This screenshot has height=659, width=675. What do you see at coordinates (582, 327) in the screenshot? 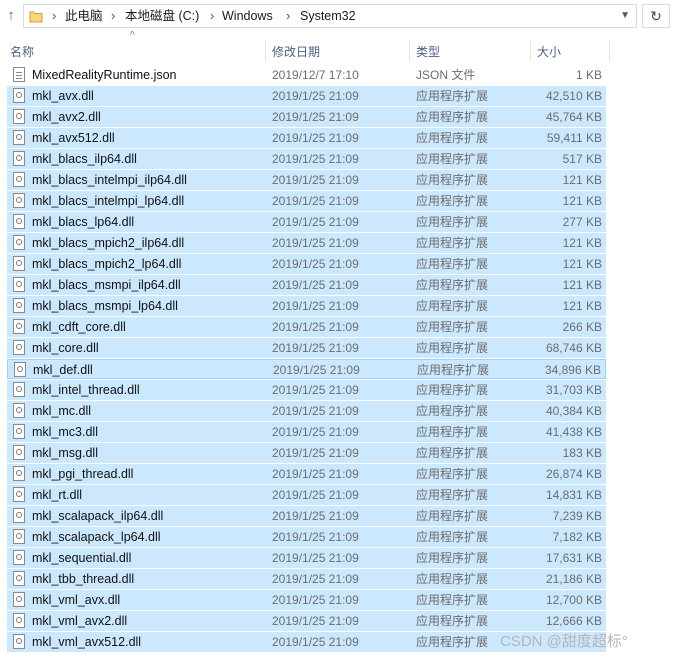
I see `file-size: 266 KB` at bounding box center [582, 327].